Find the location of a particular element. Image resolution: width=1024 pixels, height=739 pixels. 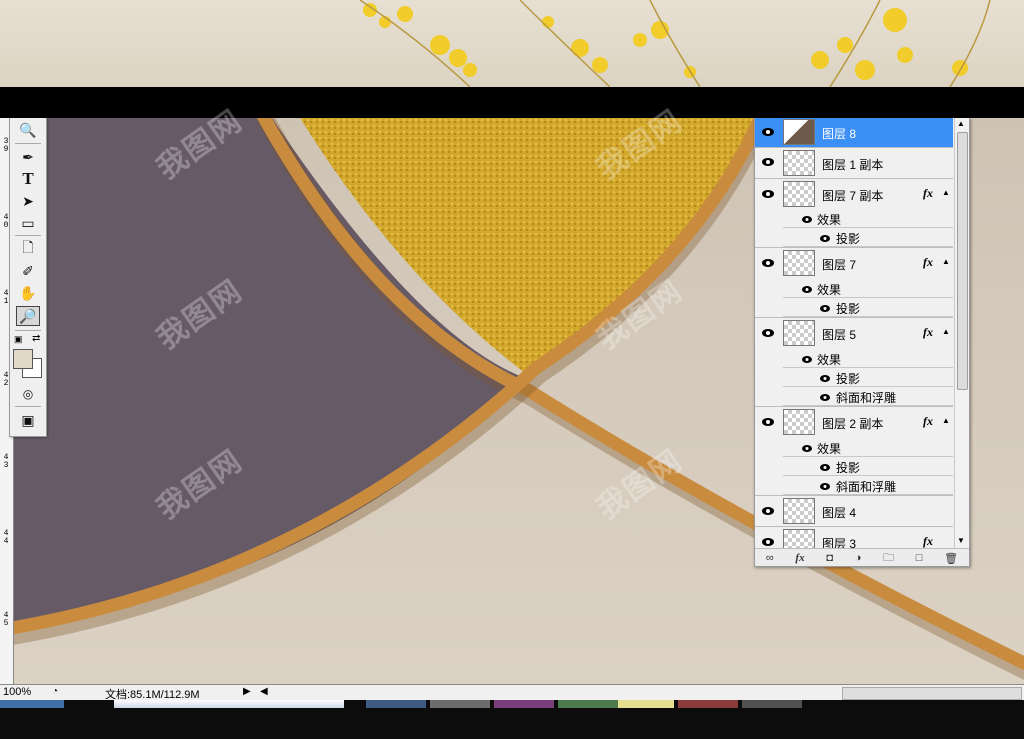

screen-mode-icon: ▣ is located at coordinates (28, 420).